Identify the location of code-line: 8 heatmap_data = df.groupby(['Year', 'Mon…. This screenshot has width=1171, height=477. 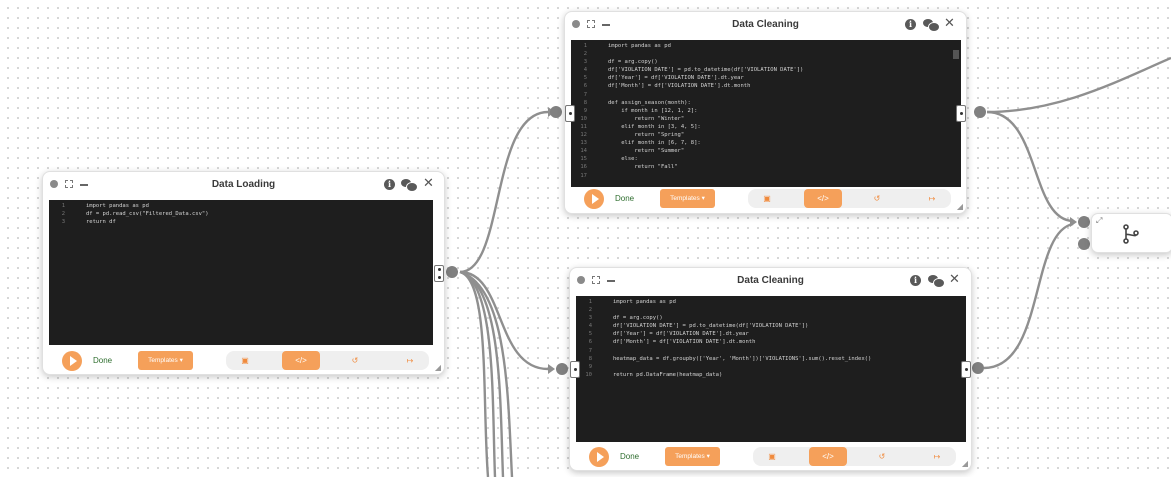
(771, 359).